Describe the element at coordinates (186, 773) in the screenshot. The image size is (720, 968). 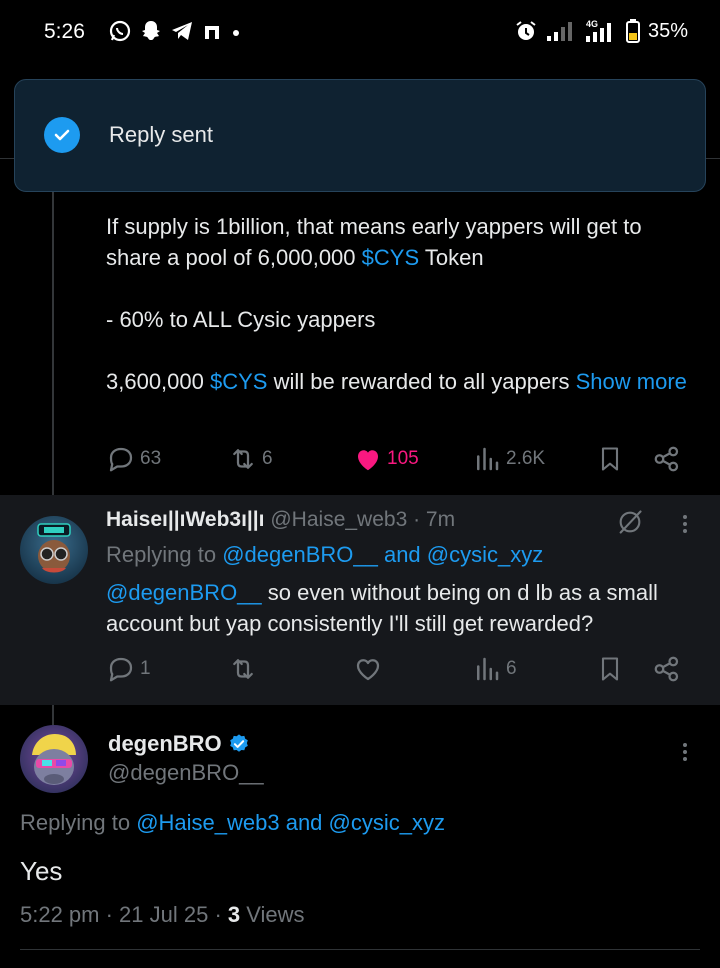
I see `user-handle: @degenBRO__` at that location.